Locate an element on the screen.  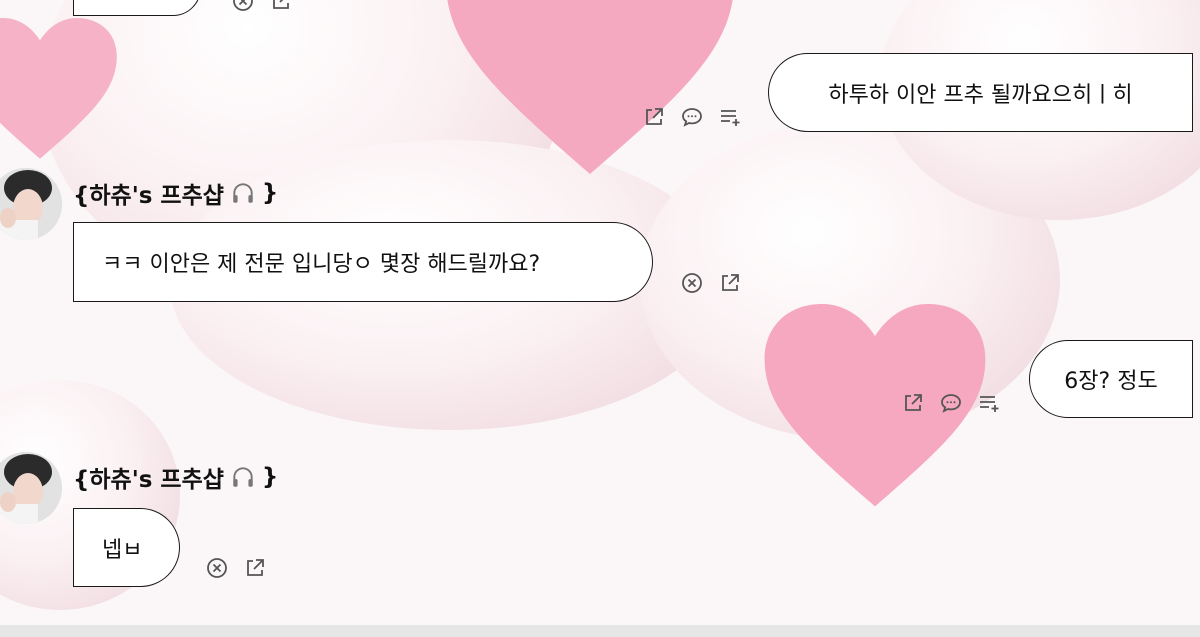
message-bubble-outgoing: 하투하 이안 프추 될까요으히ㅣ히 is located at coordinates (980, 92).